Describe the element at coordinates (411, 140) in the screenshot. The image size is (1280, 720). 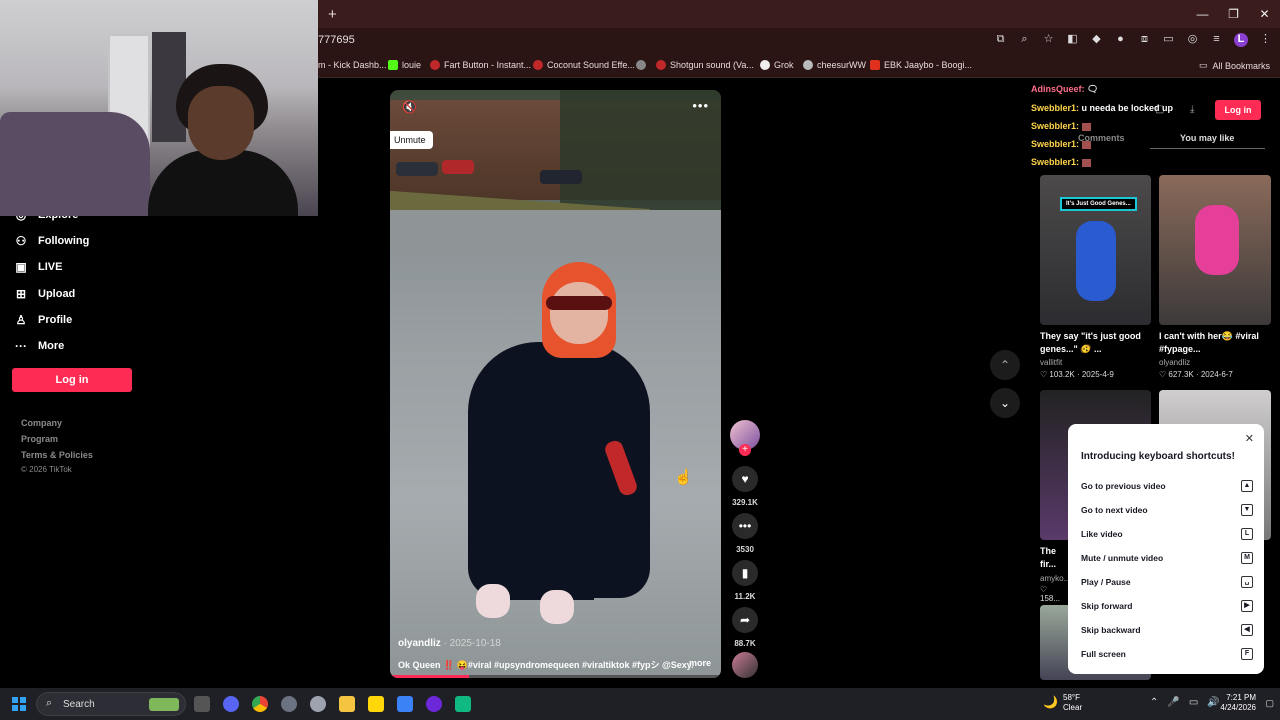
I see `unmute-tooltip: Unmute` at that location.